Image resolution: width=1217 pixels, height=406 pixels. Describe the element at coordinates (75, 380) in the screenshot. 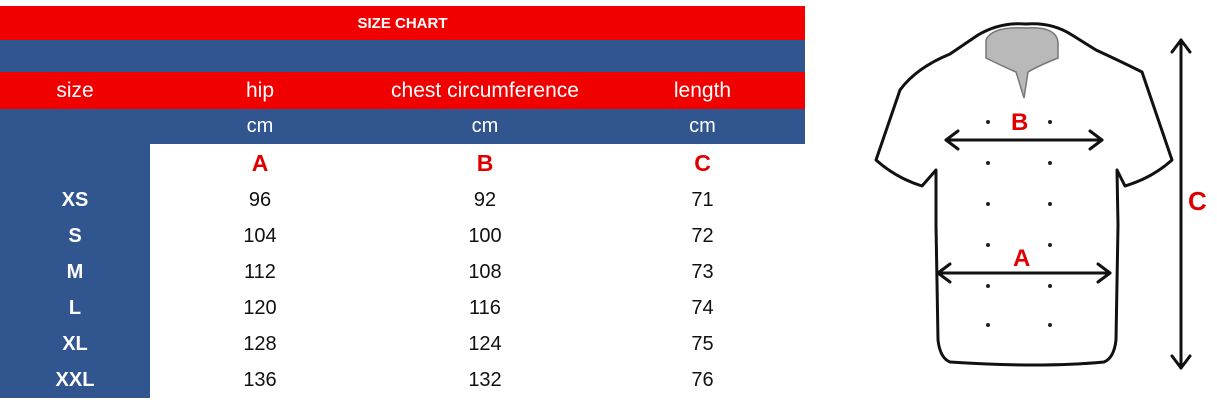

I see `size-label: XXL` at that location.